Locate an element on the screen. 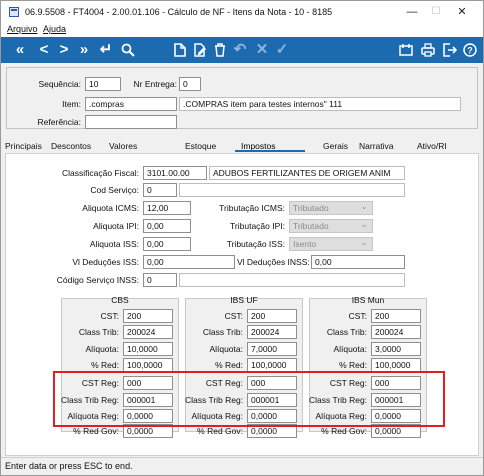 Image resolution: width=484 pixels, height=476 pixels. aliquota-ipi-label: Aliquota IPI: is located at coordinates (116, 226).